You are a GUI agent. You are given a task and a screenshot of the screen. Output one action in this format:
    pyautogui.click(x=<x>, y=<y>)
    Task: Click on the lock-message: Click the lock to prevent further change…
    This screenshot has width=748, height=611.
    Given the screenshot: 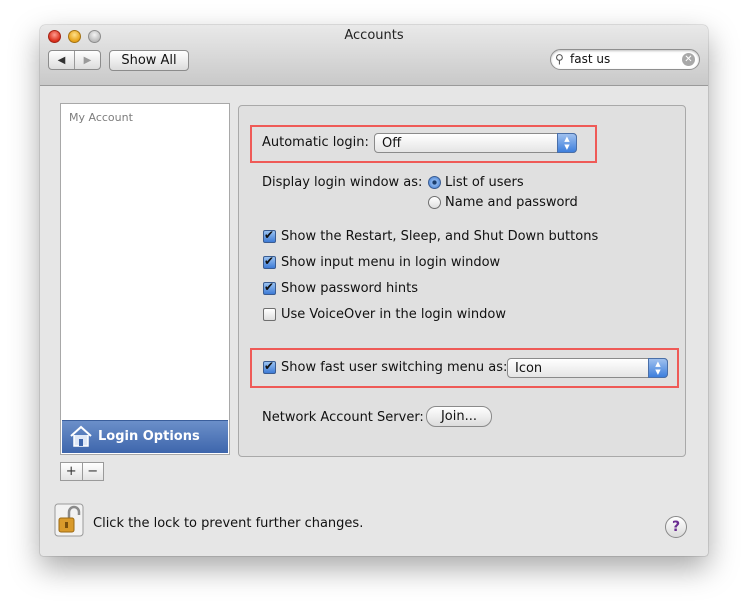 What is the action you would take?
    pyautogui.click(x=228, y=523)
    